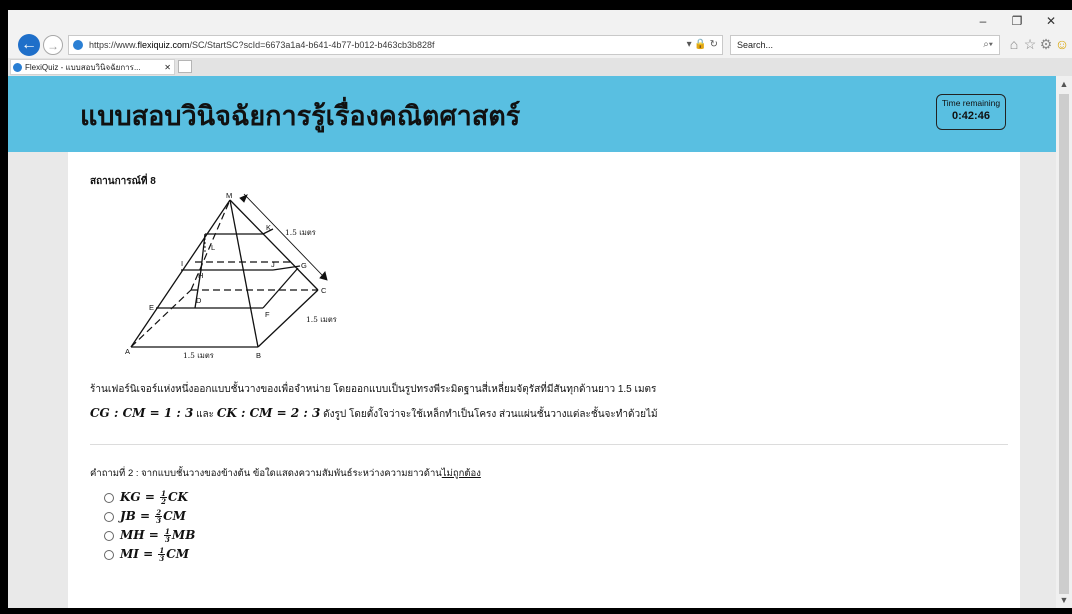 The width and height of the screenshot is (1072, 614). I want to click on scroll-up-arrow-icon: ▲, so click(1064, 84).